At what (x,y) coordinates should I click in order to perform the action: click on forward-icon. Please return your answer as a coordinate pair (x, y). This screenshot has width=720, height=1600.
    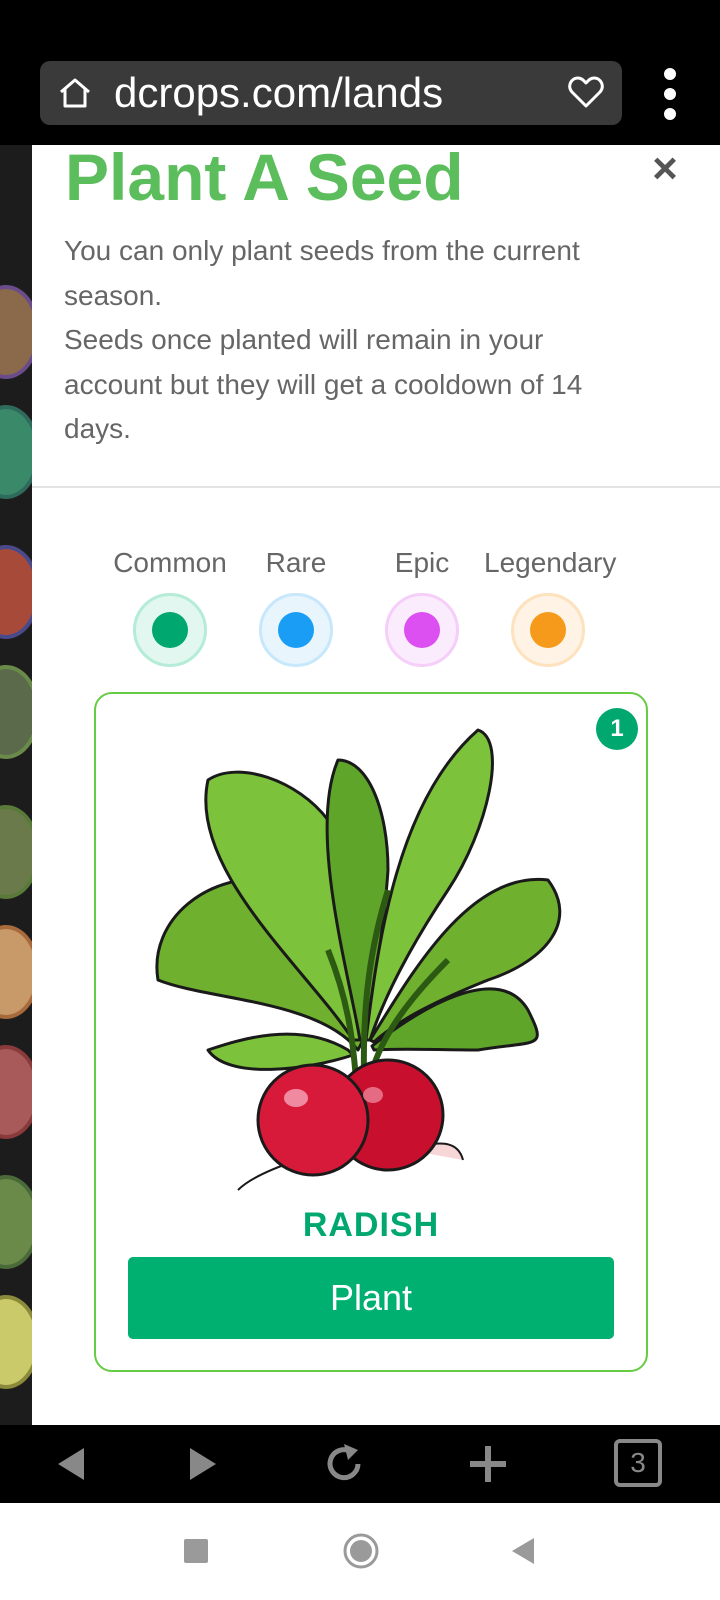
    Looking at the image, I should click on (202, 1464).